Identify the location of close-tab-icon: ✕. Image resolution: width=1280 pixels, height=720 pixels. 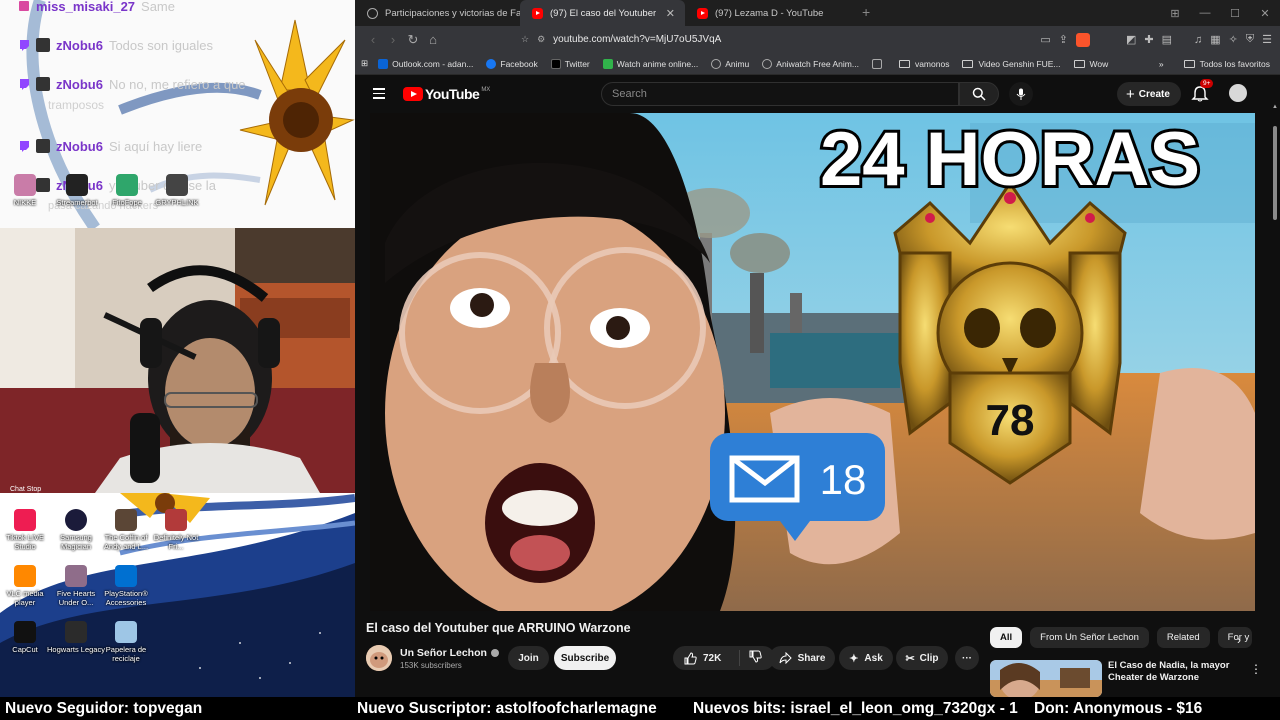
(670, 13).